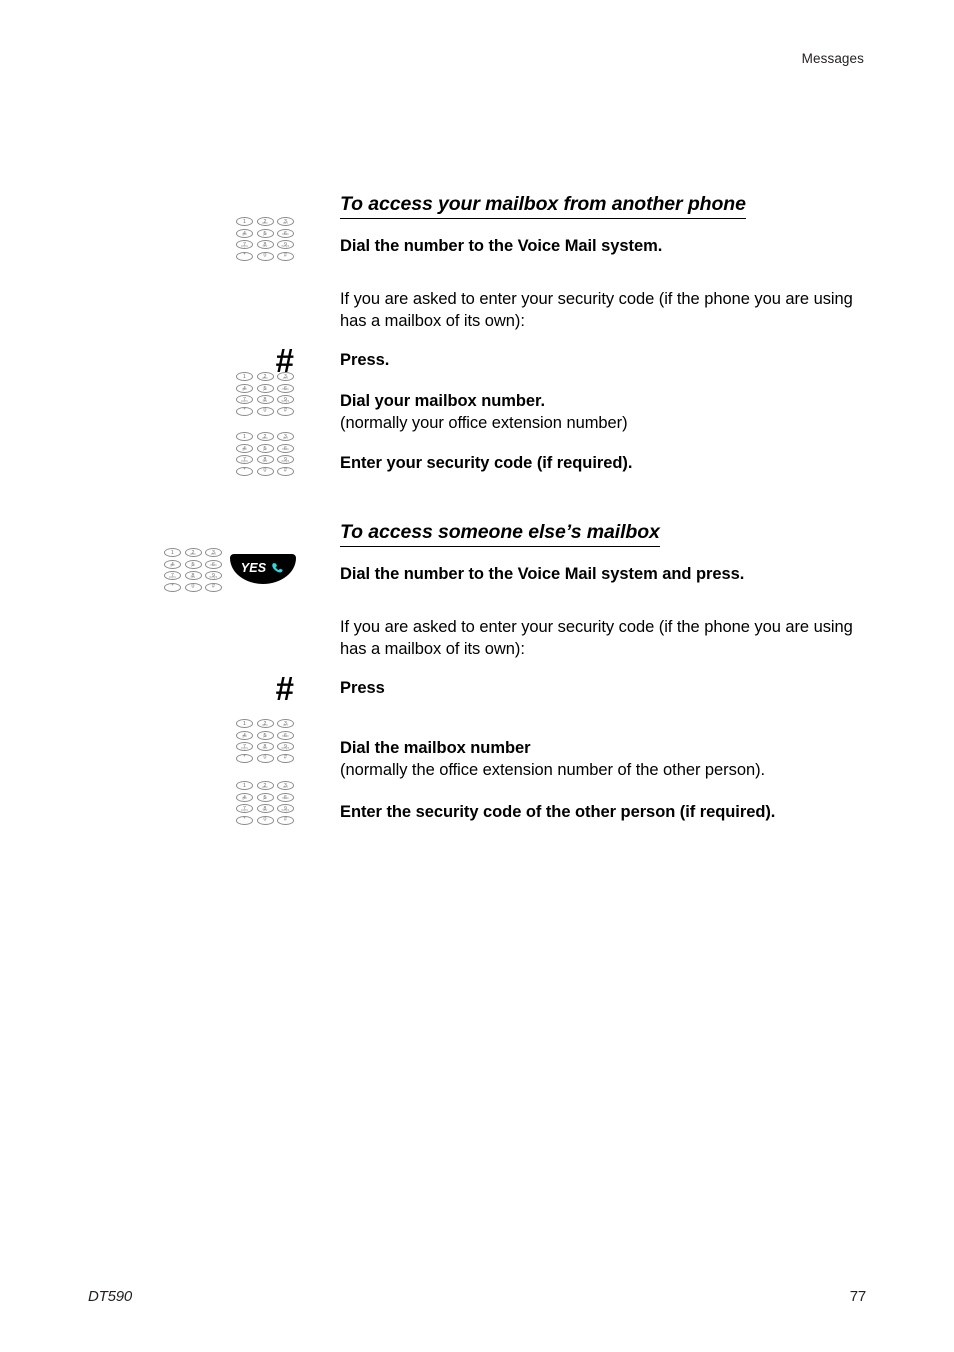 This screenshot has width=954, height=1352. What do you see at coordinates (484, 422) in the screenshot?
I see `step-note: (normally your office extension number)` at bounding box center [484, 422].